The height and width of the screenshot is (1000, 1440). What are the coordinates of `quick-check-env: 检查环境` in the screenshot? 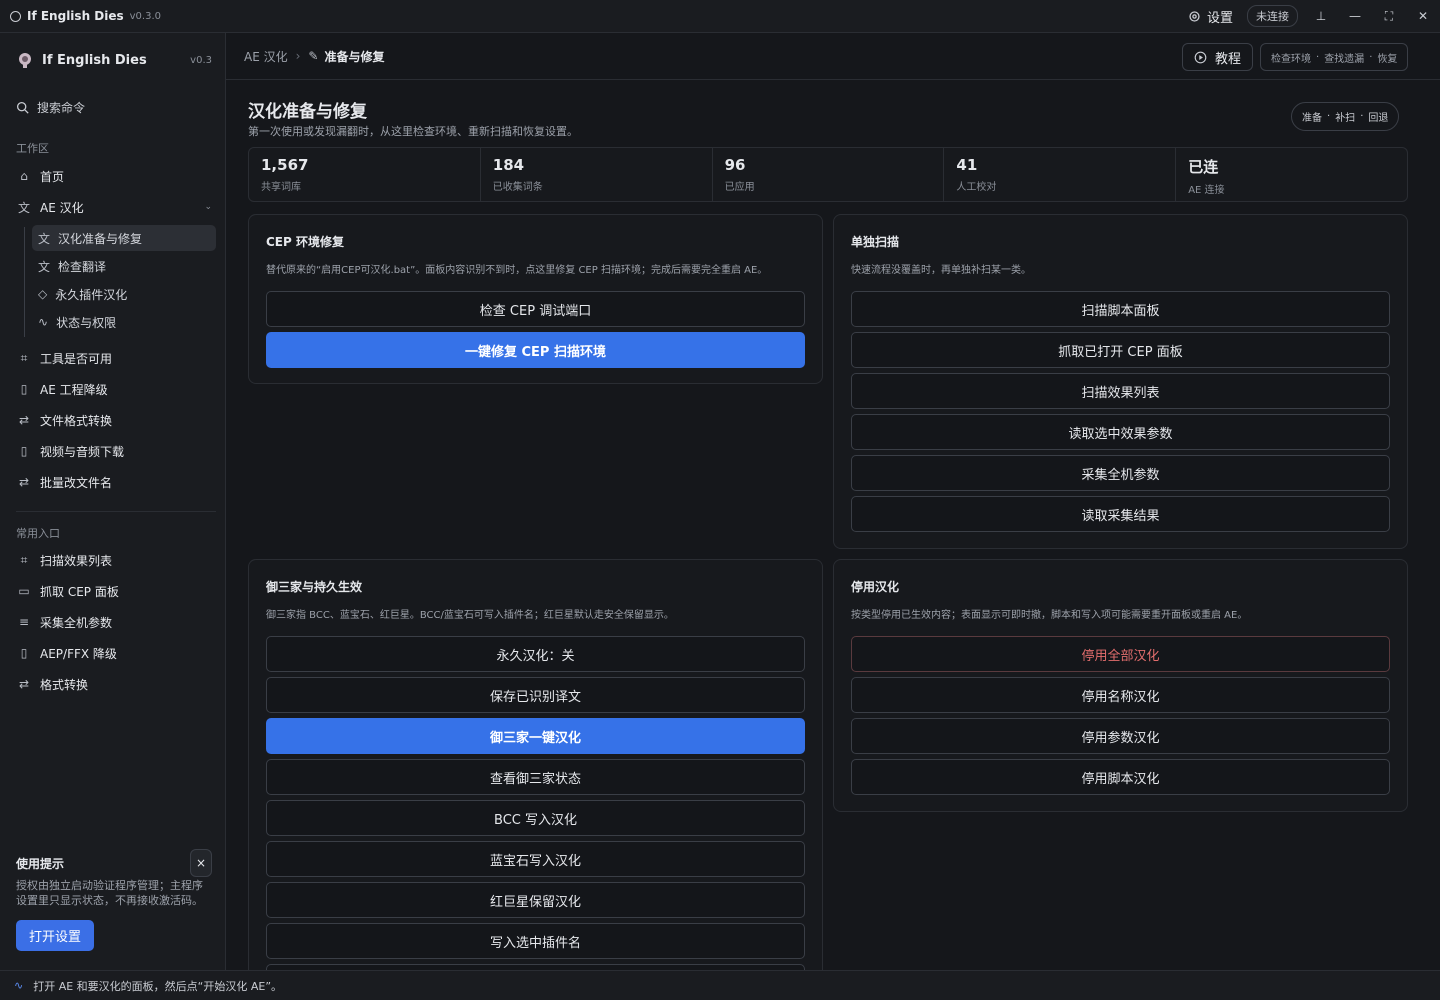 It's located at (1291, 57).